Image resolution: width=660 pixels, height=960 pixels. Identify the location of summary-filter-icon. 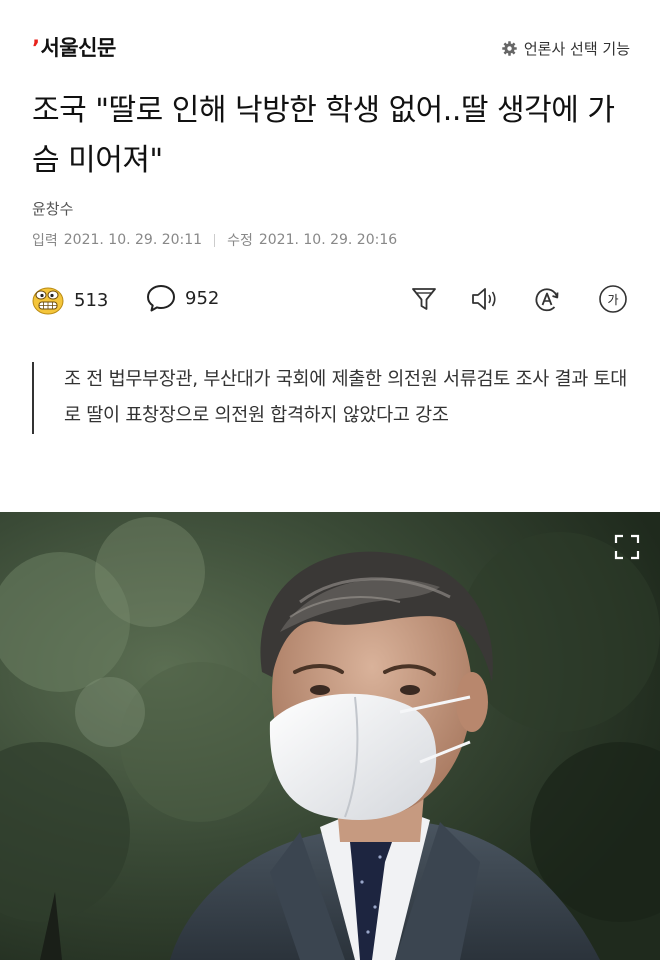
(424, 299).